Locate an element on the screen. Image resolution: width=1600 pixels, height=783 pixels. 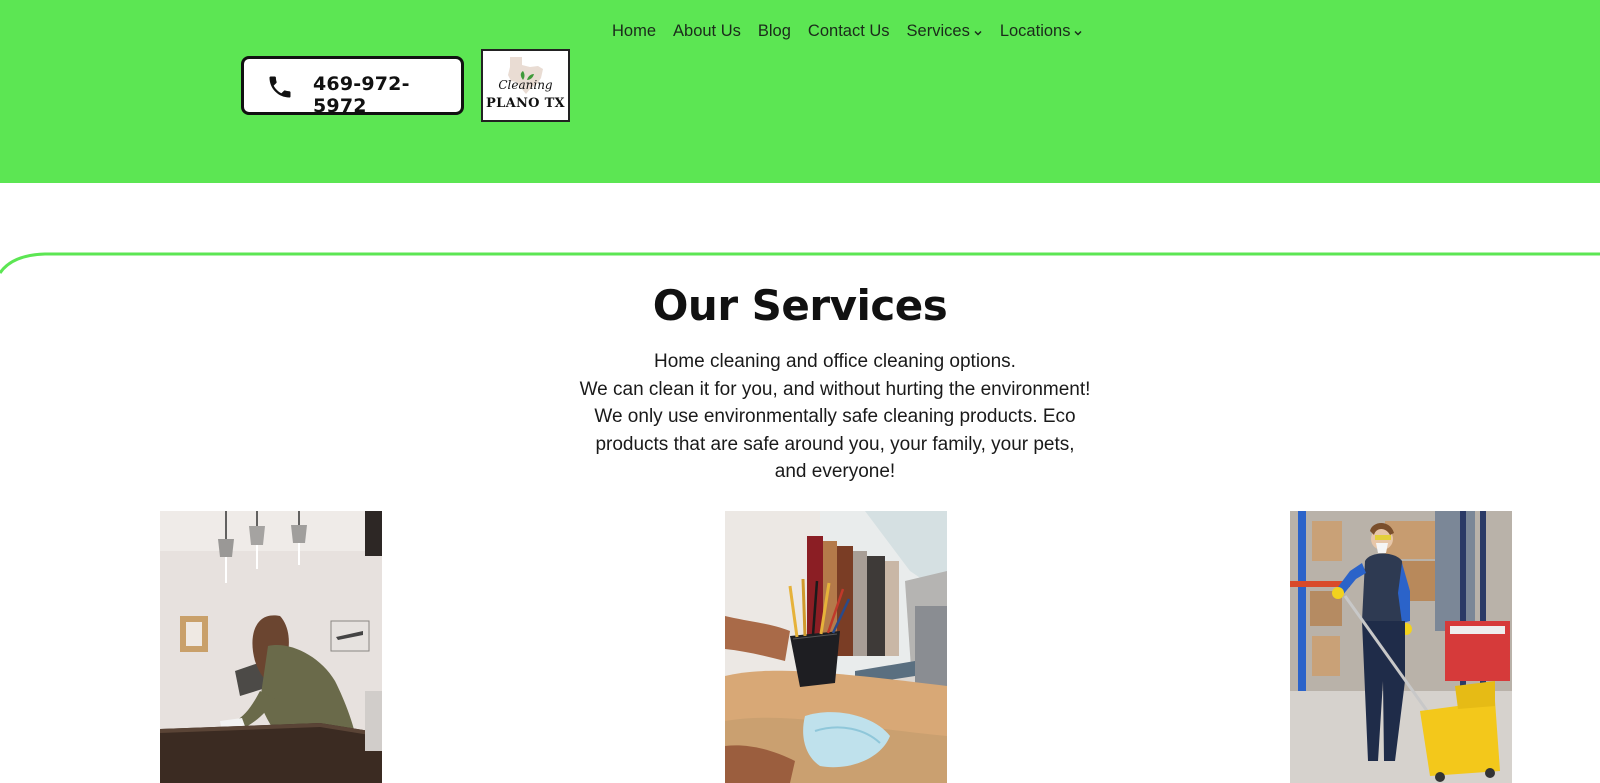
logo-city-text: PLANO TX is located at coordinates (525, 103).